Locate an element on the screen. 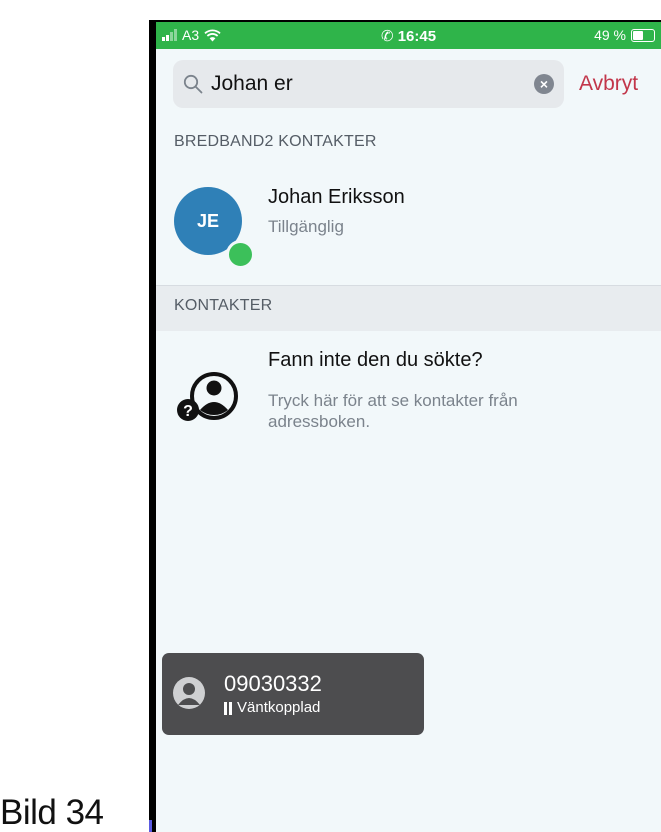 This screenshot has height=832, width=661. clear-search-icon: × is located at coordinates (544, 84).